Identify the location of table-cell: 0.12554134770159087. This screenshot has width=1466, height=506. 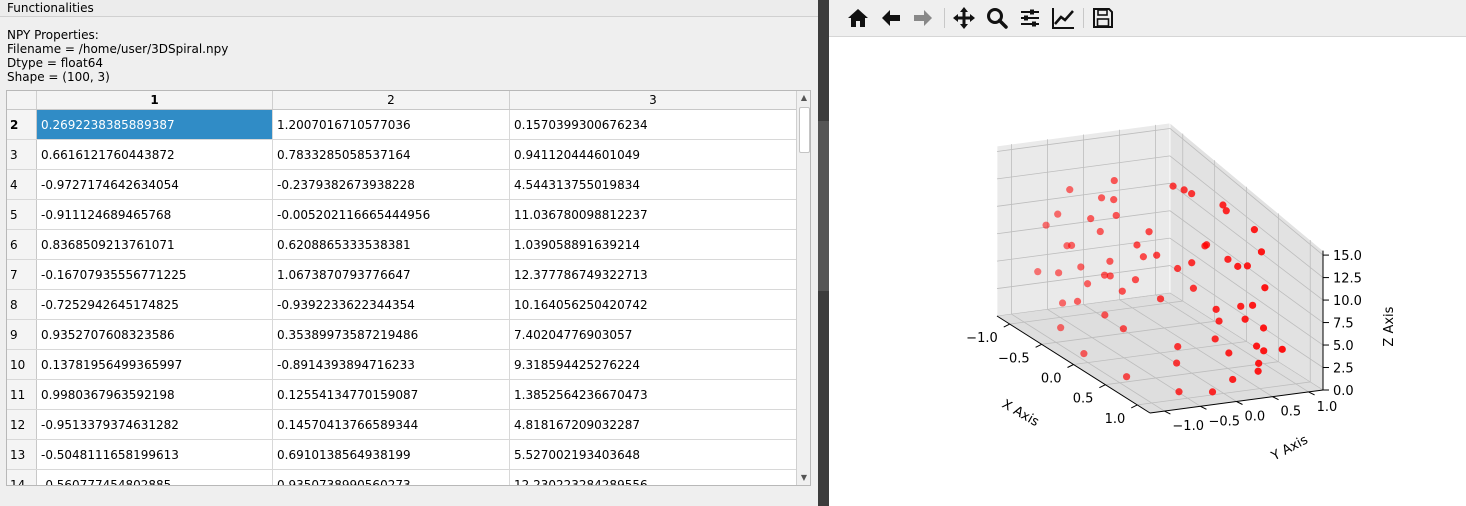
(391, 394).